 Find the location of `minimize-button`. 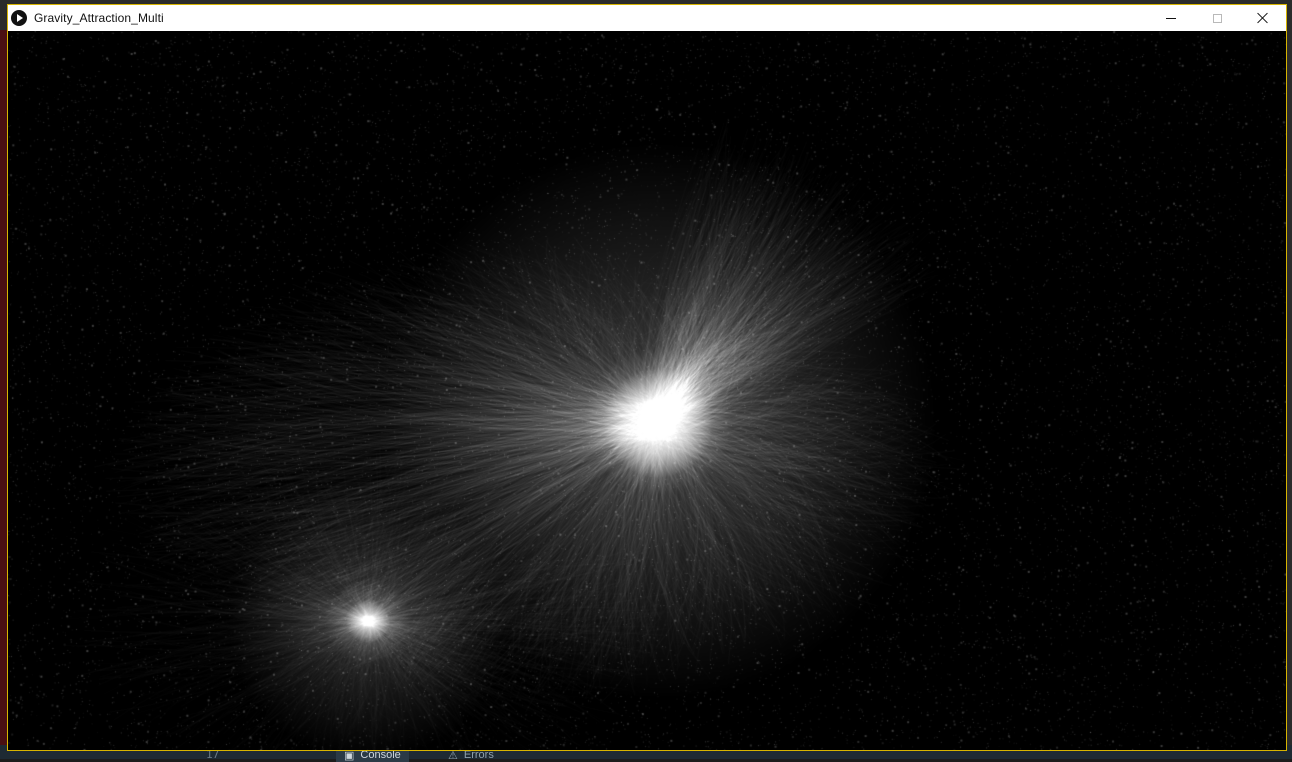

minimize-button is located at coordinates (1171, 18).